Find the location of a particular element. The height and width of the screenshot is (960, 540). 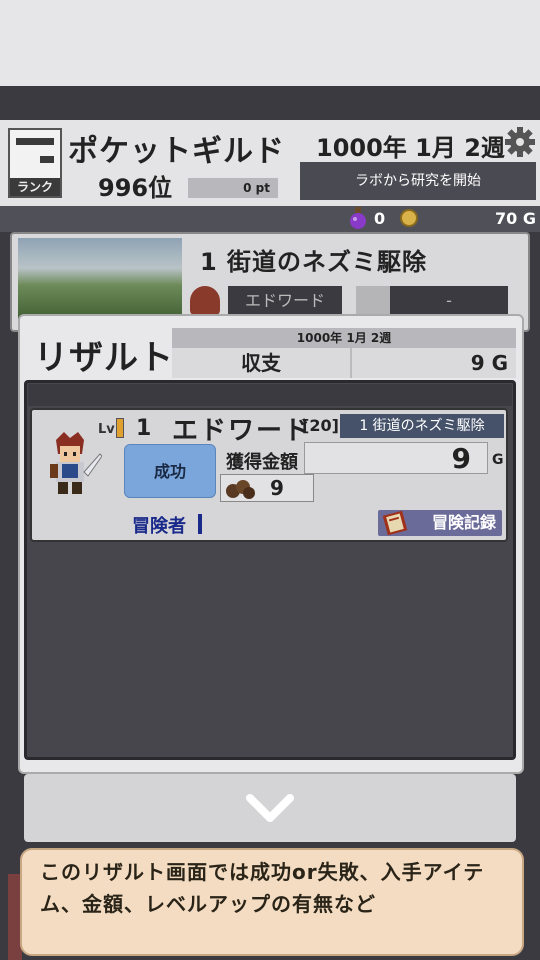

rank-position: 996位 is located at coordinates (135, 188).